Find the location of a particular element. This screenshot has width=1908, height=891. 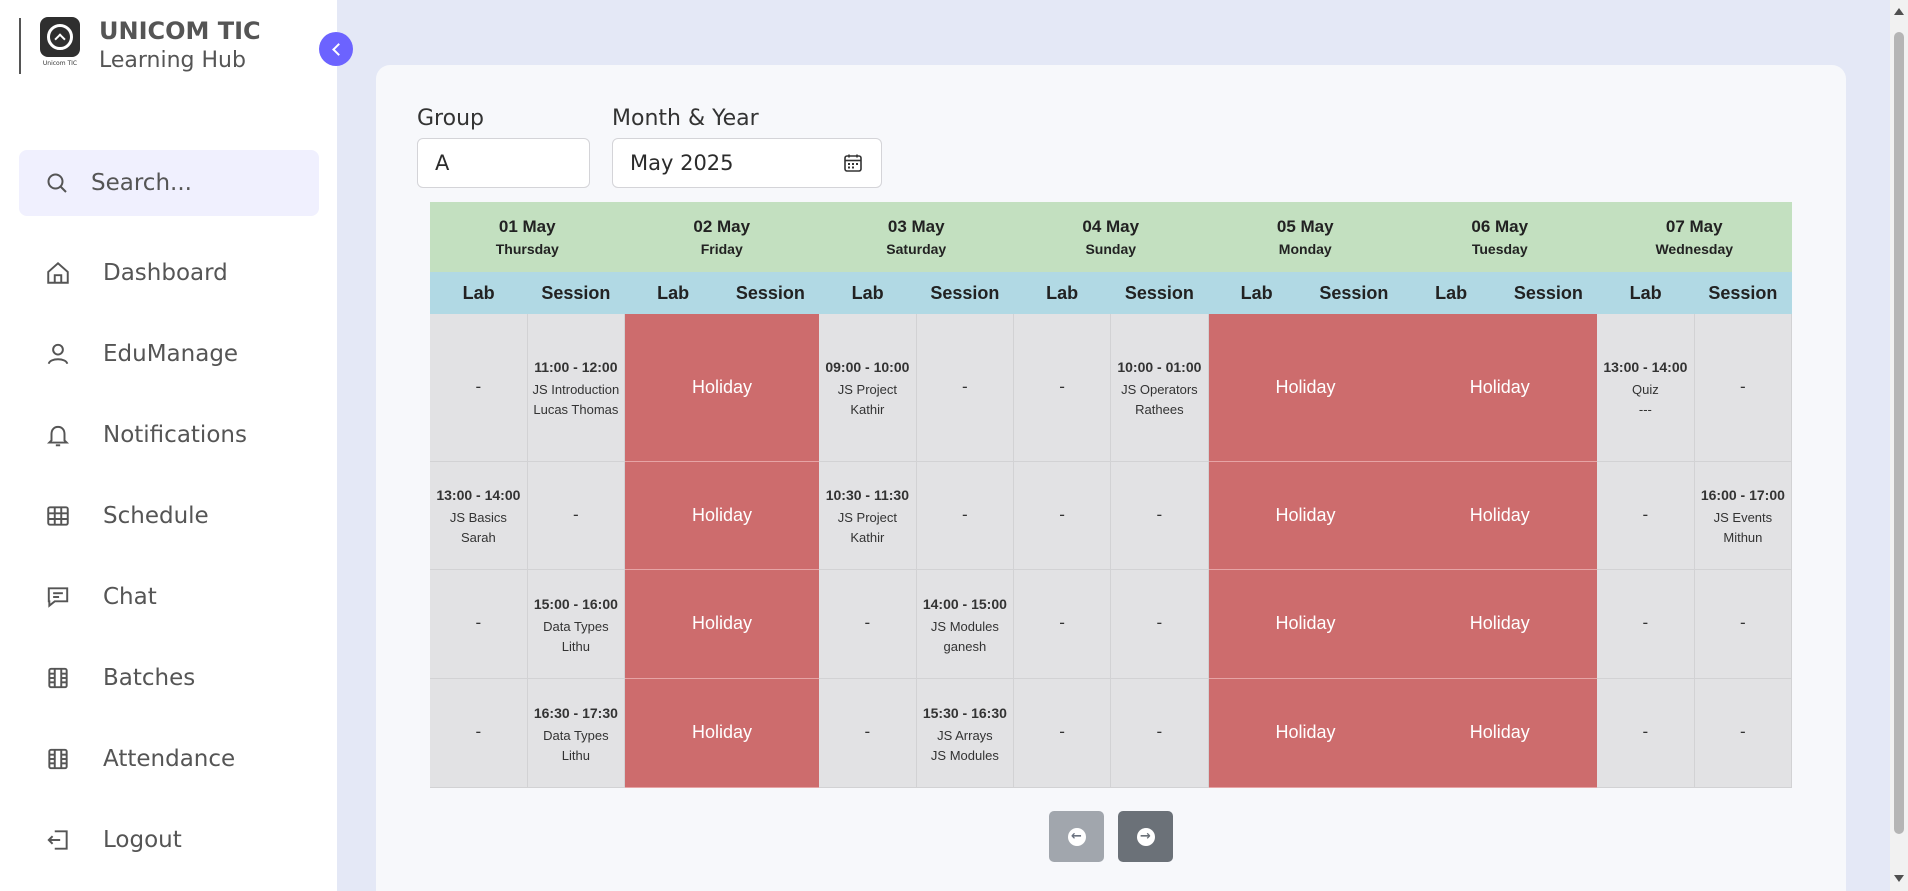

slot-topic: JS Operators is located at coordinates (1159, 390).